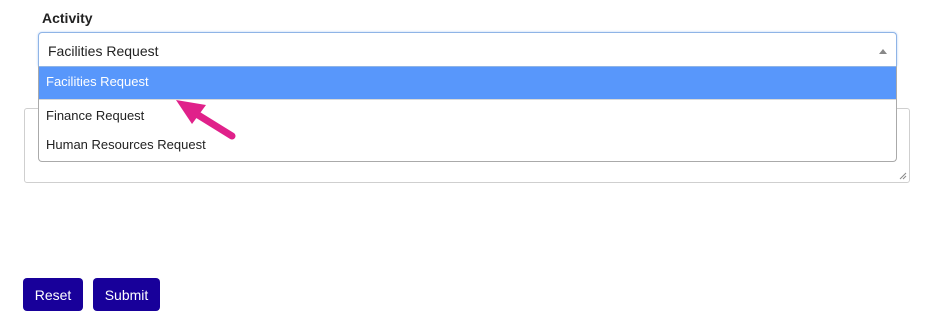 This screenshot has height=326, width=936. Describe the element at coordinates (103, 51) in the screenshot. I see `activity-select-value: Facilities Request` at that location.